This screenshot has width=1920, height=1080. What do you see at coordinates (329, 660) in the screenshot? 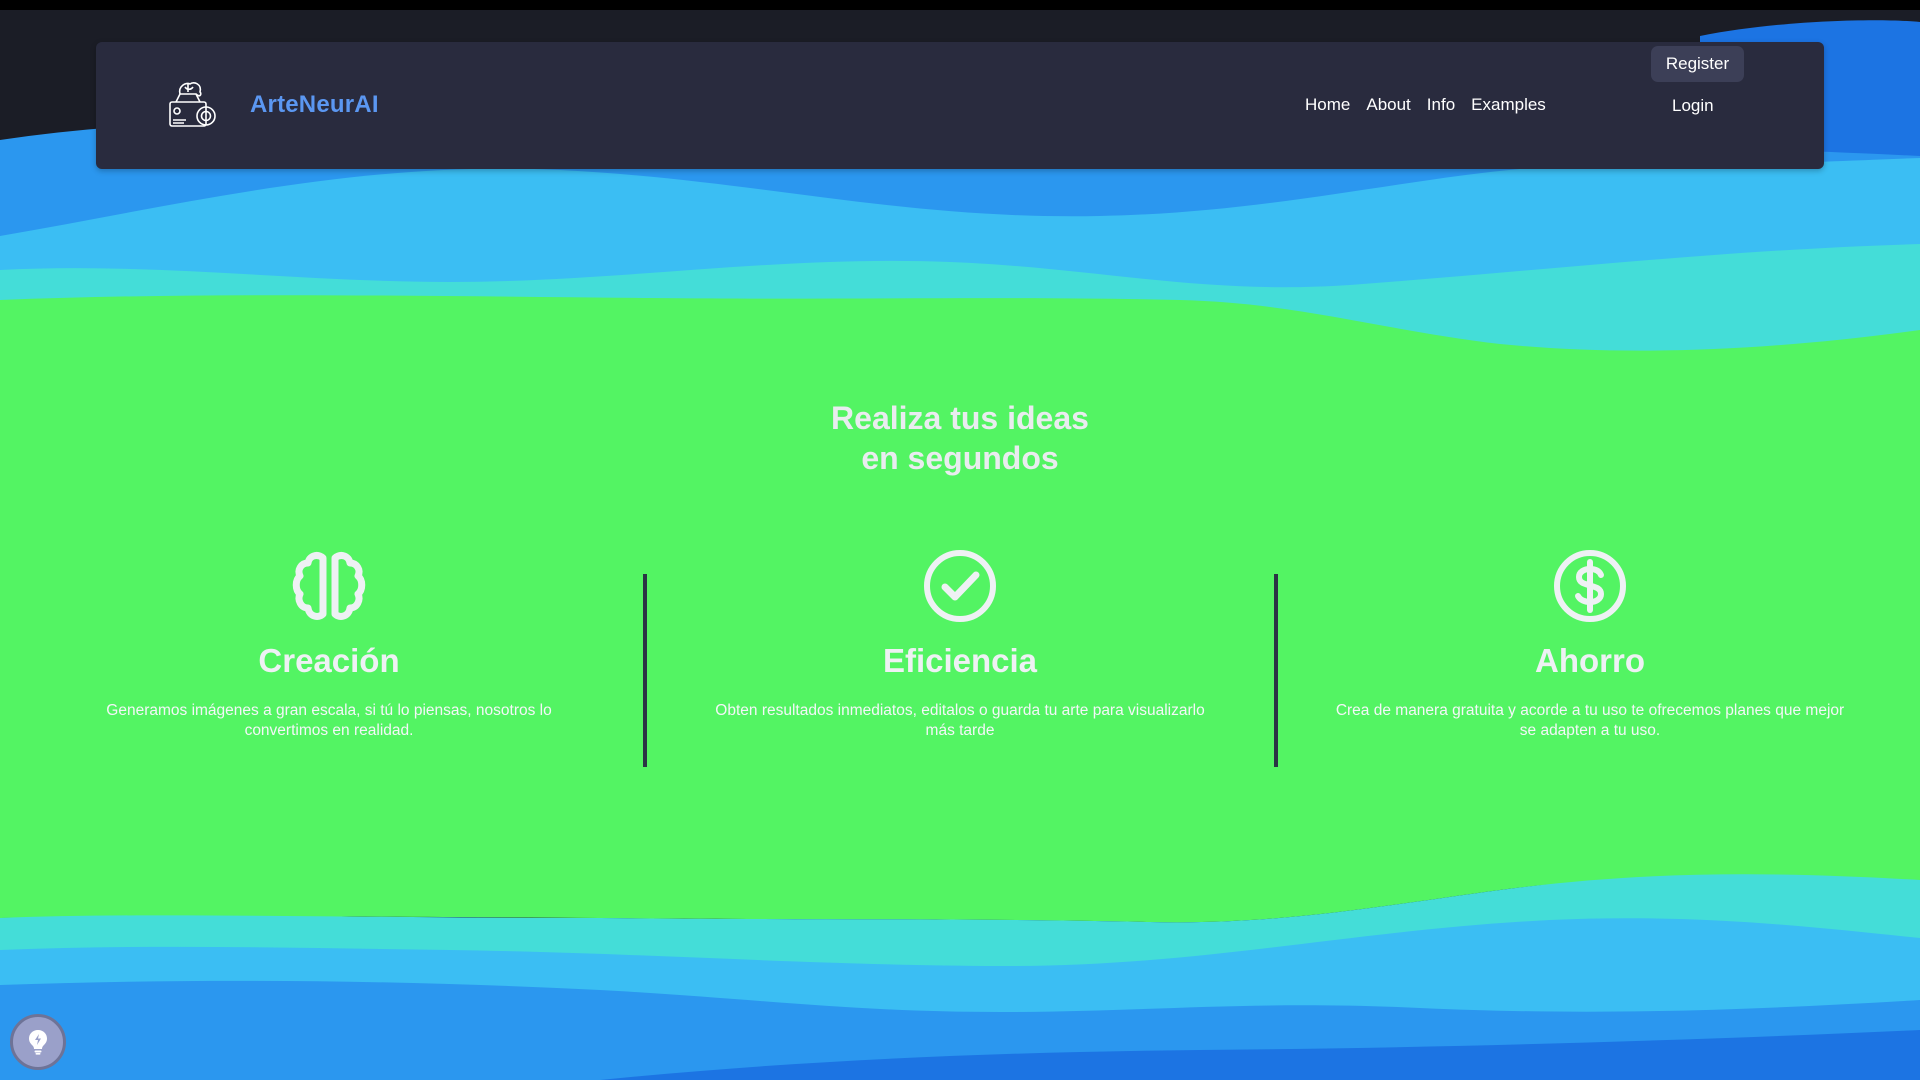
I see `feature-title: Creación` at bounding box center [329, 660].